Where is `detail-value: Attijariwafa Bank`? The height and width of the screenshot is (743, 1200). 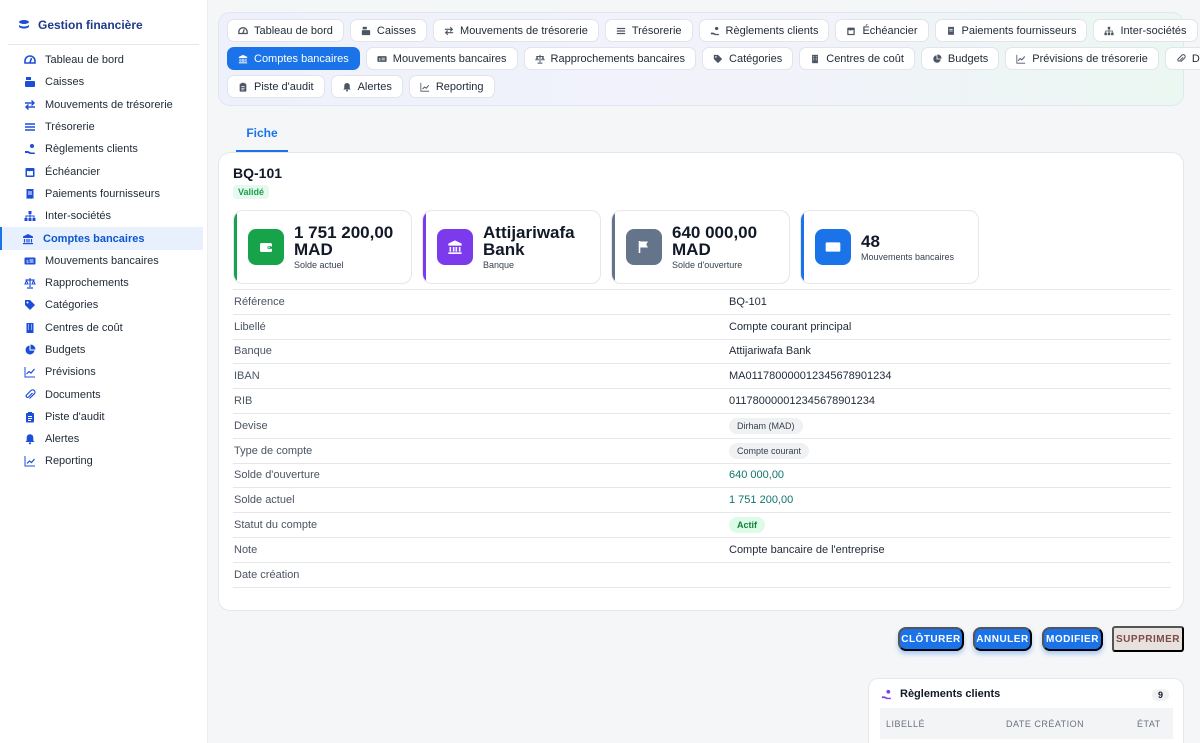
detail-value: Attijariwafa Bank is located at coordinates (770, 351).